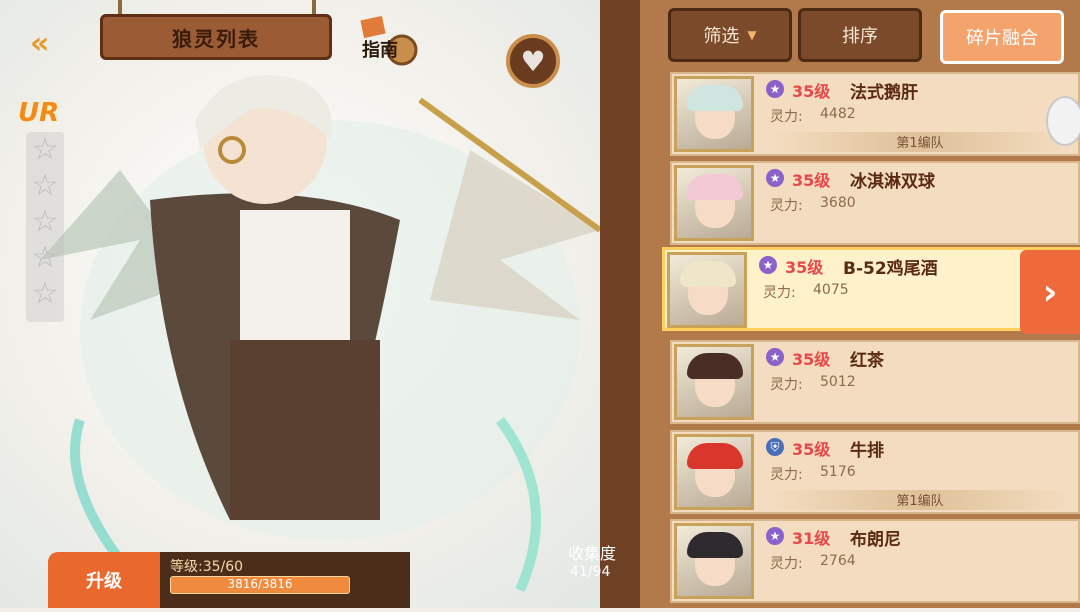 Image resolution: width=1080 pixels, height=612 pixels. I want to click on filter-button: 筛选 ▼, so click(730, 35).